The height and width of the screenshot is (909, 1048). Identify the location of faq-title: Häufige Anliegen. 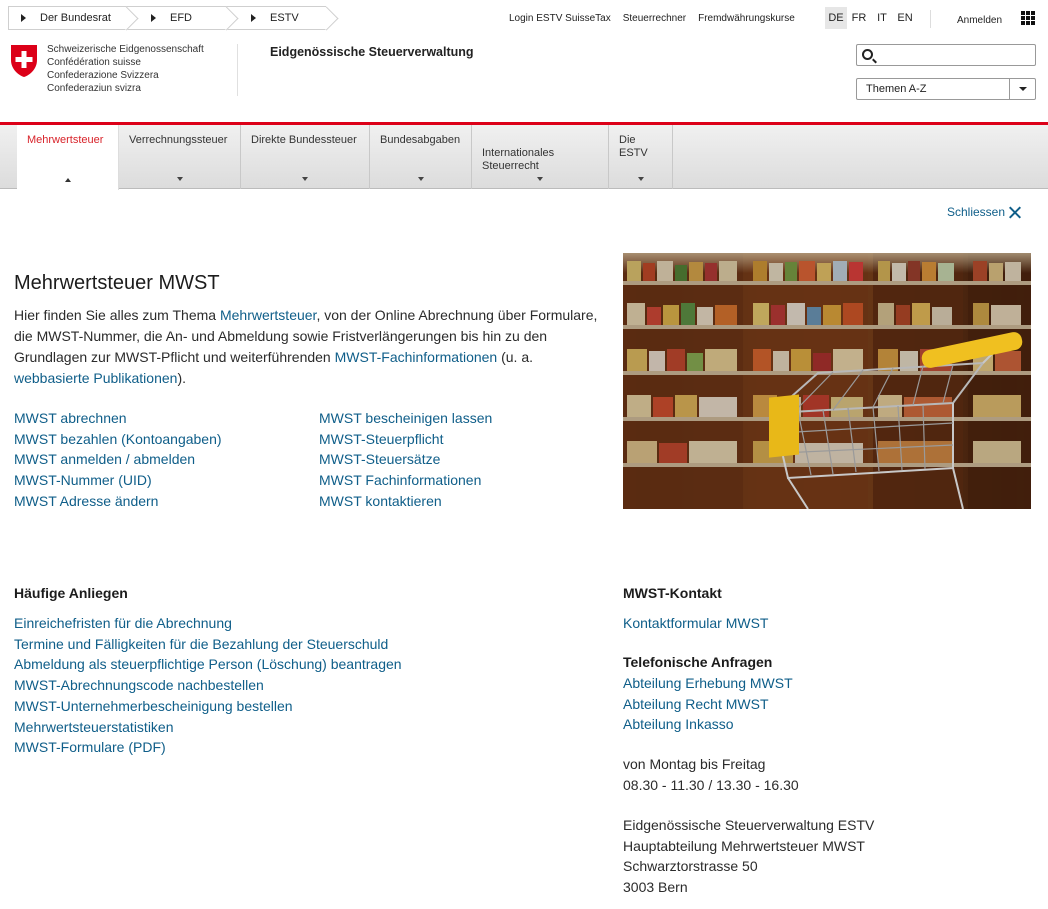
(71, 593).